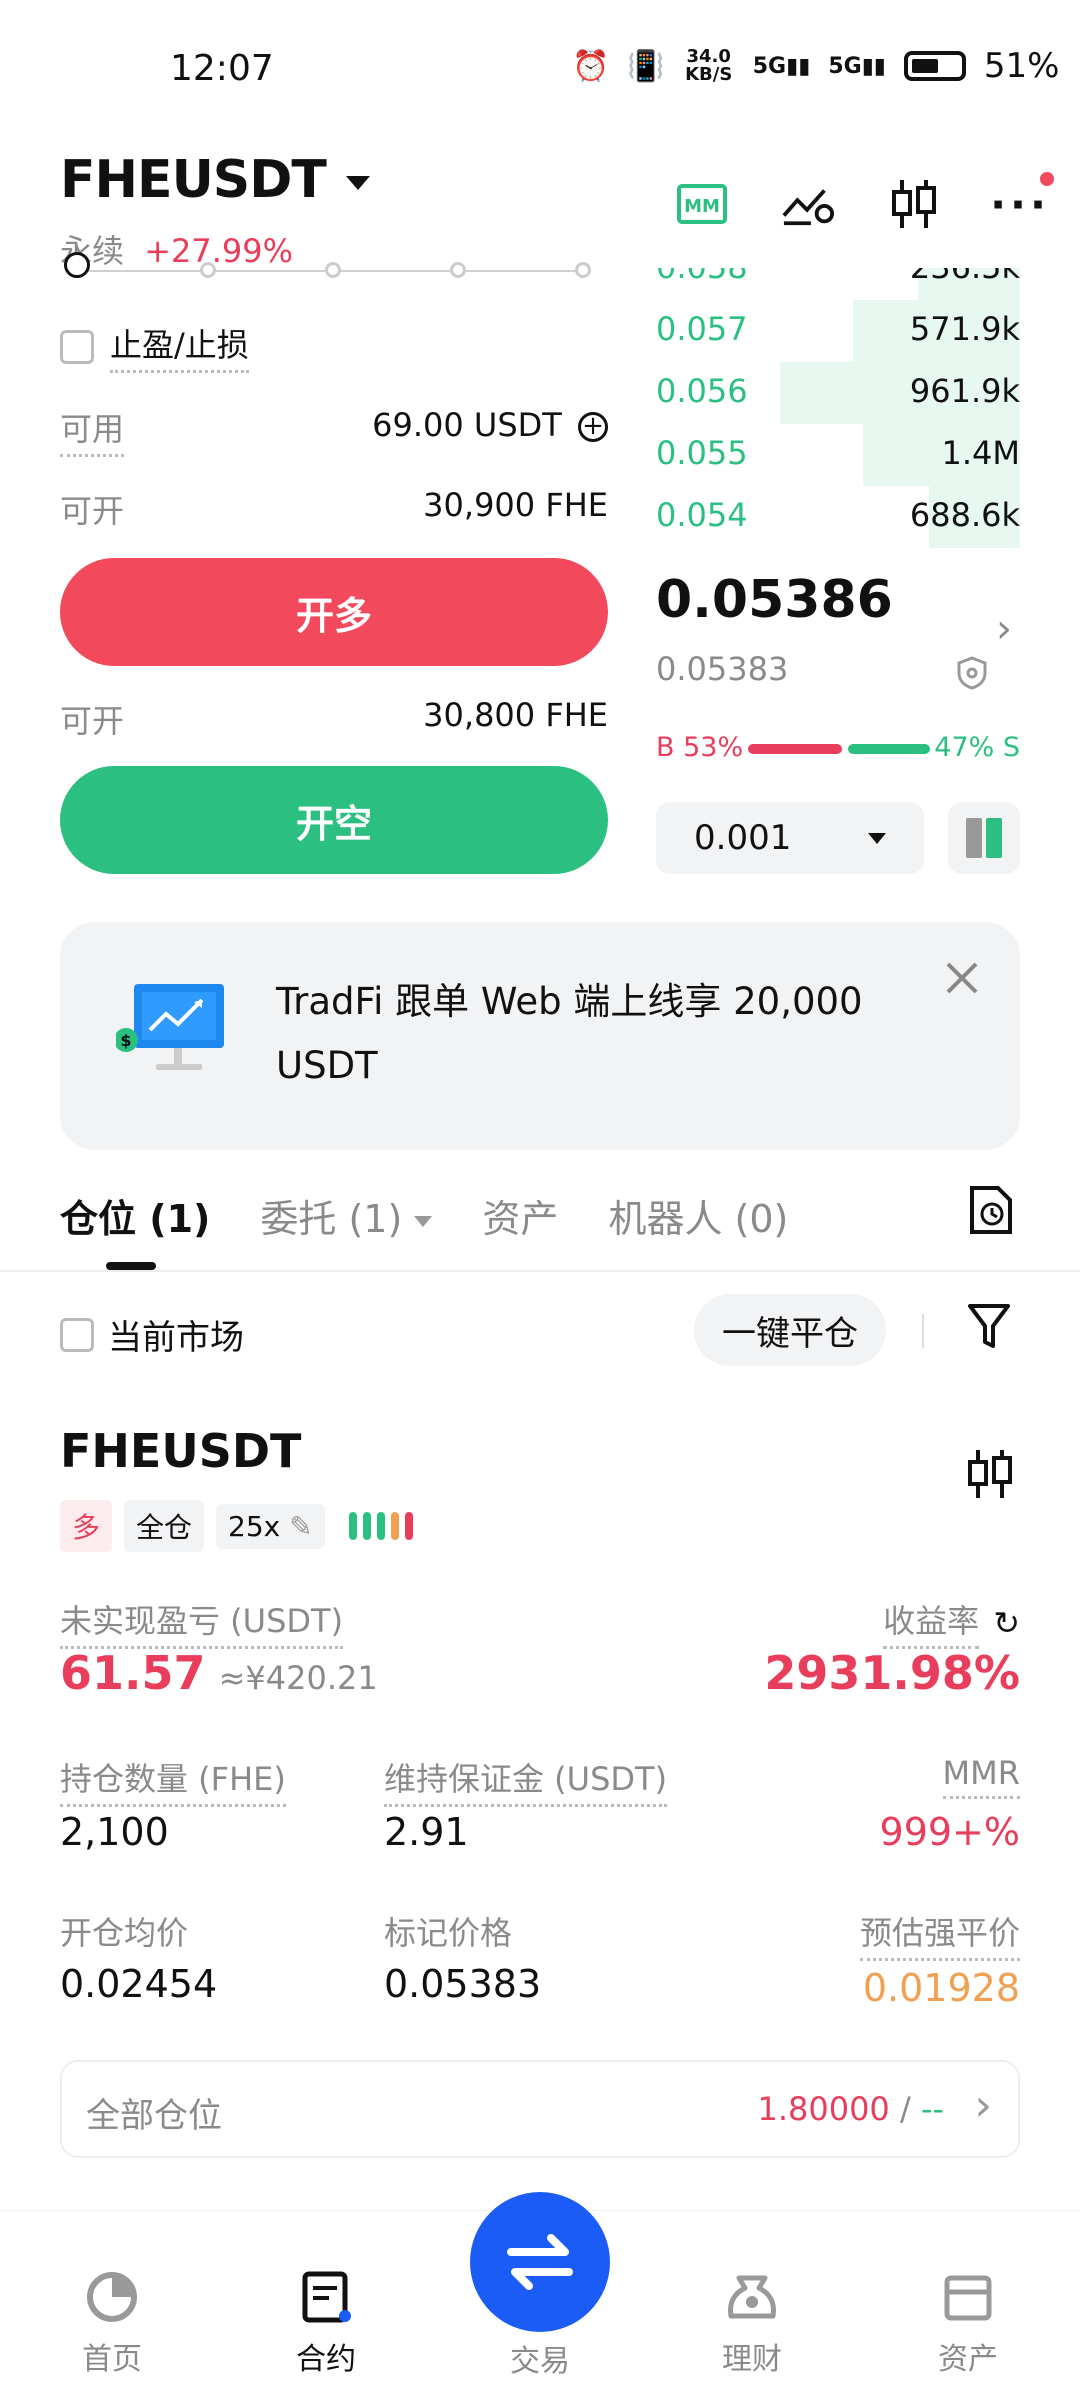 The height and width of the screenshot is (2400, 1080). Describe the element at coordinates (892, 1673) in the screenshot. I see `roe-value: 2931.98%` at that location.